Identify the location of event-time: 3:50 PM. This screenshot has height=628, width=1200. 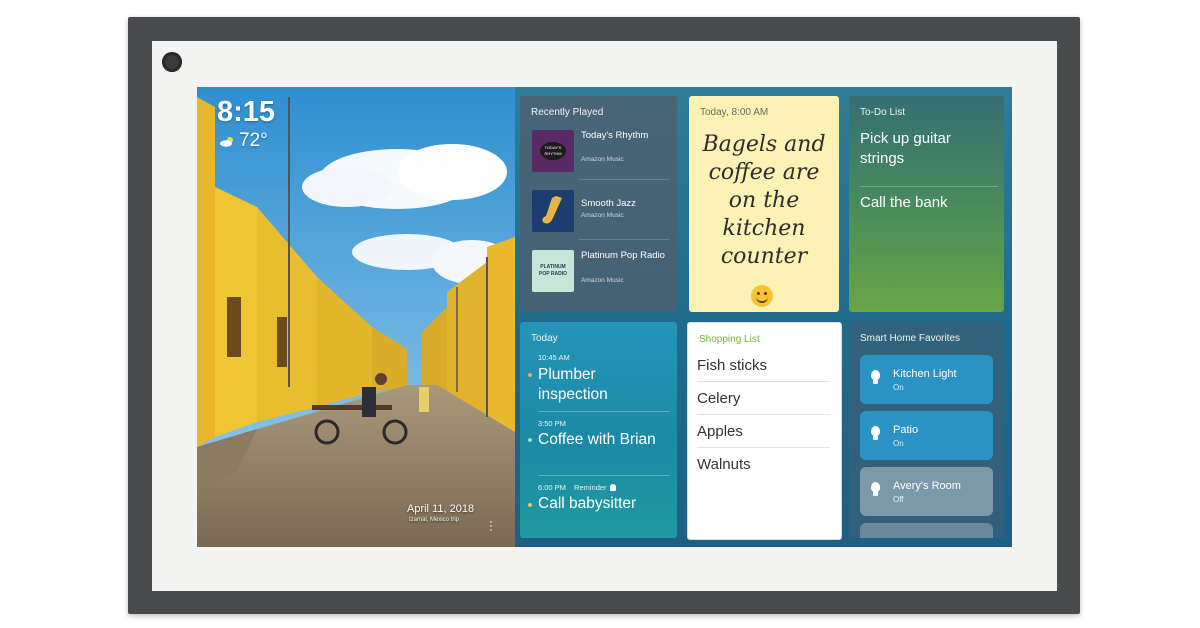
(552, 423).